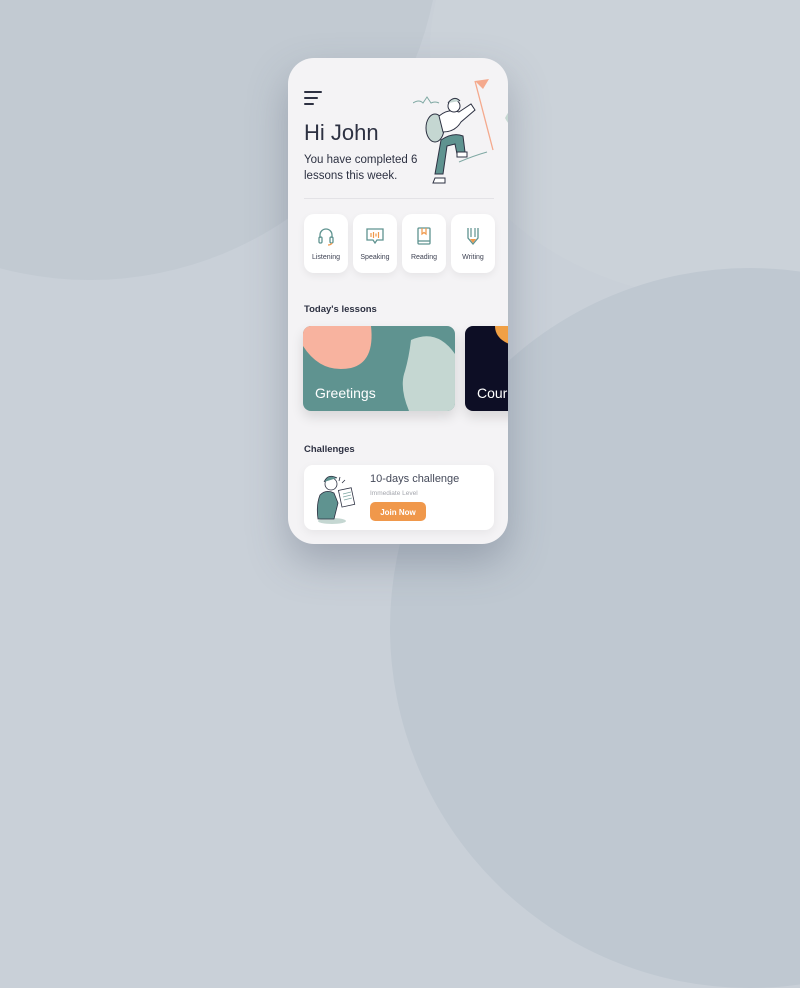 This screenshot has height=988, width=800. I want to click on lesson-card-greetings: Greetings, so click(379, 368).